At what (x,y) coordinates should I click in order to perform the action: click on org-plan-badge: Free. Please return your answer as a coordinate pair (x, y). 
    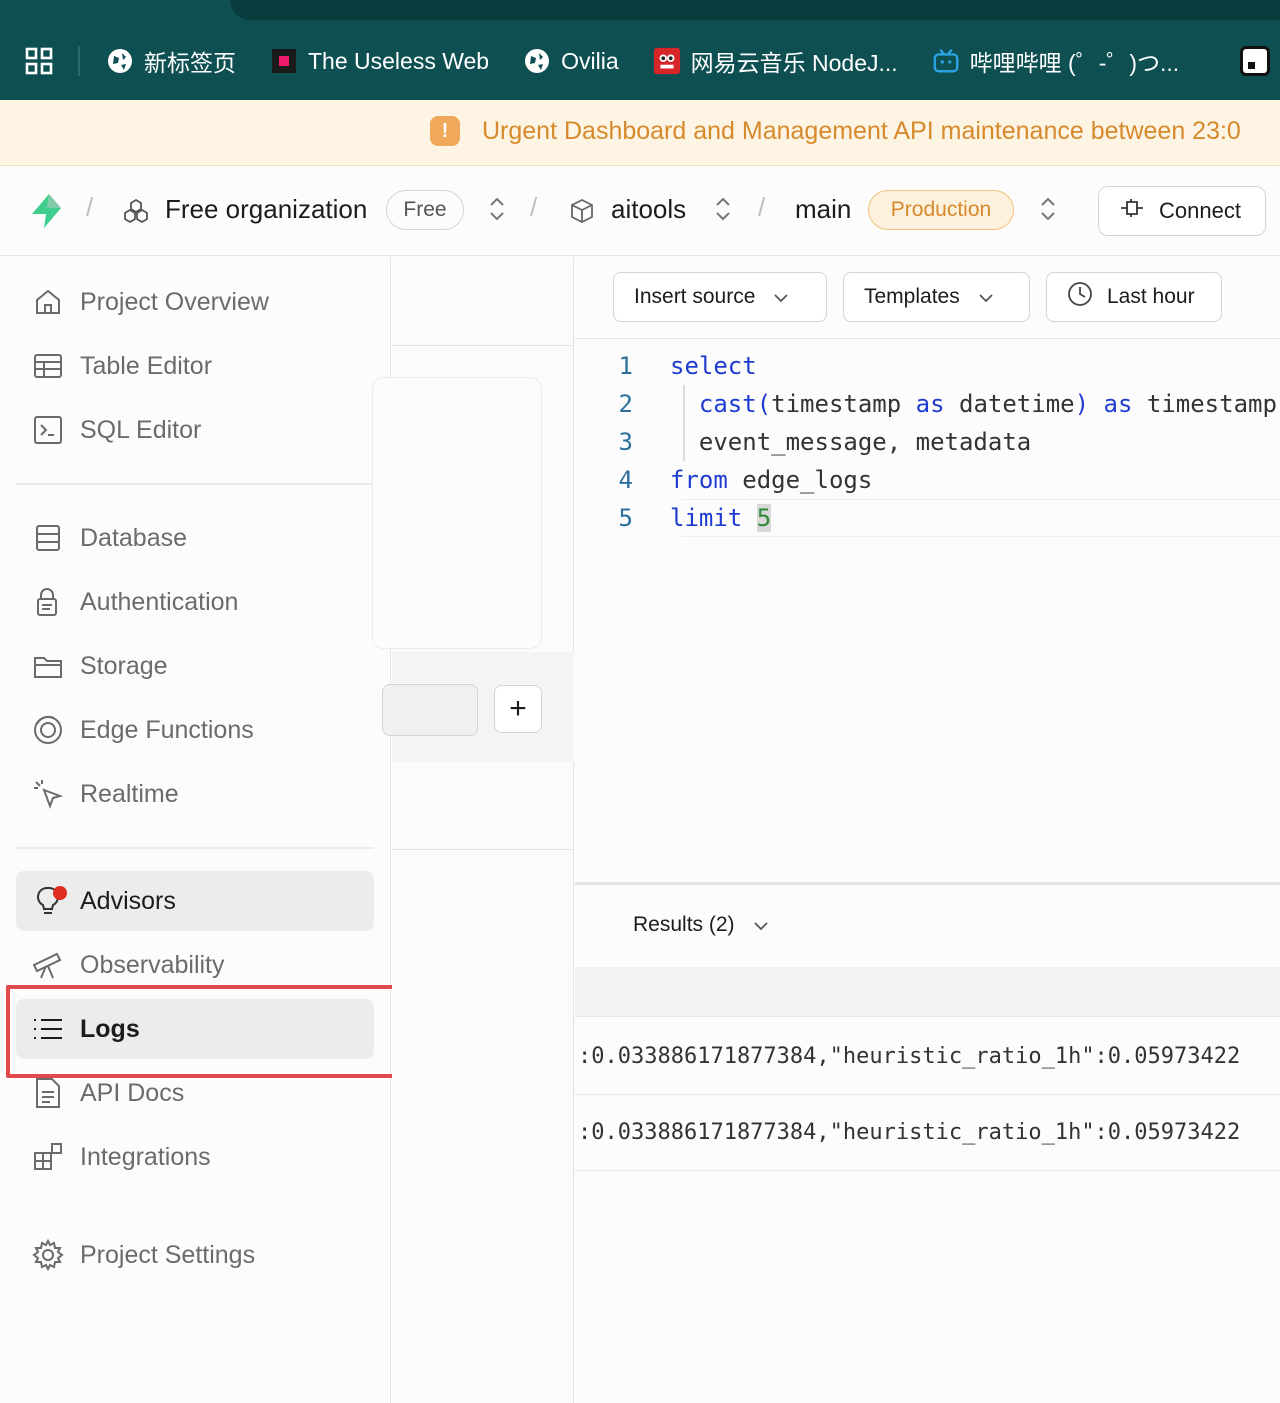
    Looking at the image, I should click on (425, 210).